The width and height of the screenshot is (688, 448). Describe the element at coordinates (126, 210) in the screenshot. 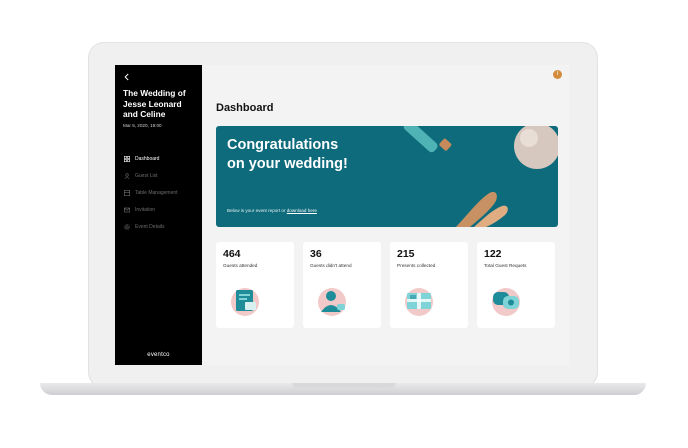

I see `envelope-icon` at that location.